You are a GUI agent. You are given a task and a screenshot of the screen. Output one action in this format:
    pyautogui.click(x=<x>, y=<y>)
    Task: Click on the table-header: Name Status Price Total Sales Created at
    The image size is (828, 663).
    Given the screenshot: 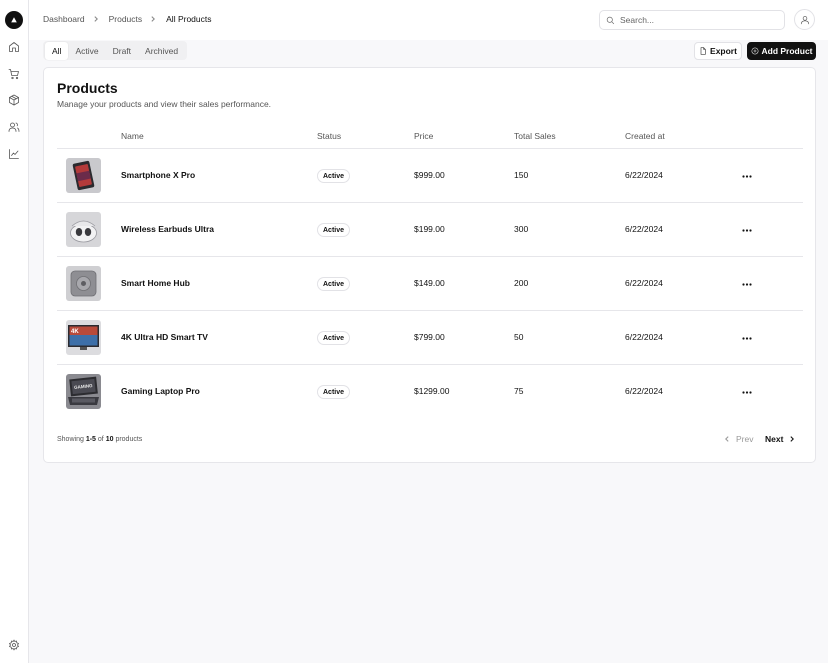 What is the action you would take?
    pyautogui.click(x=430, y=138)
    